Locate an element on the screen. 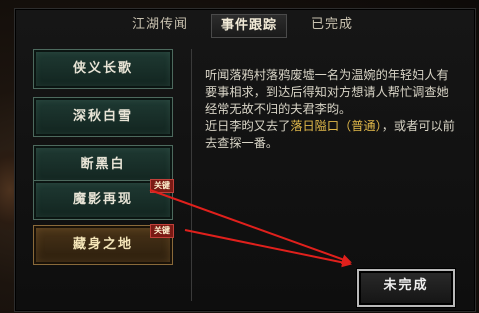  divider is located at coordinates (191, 175).